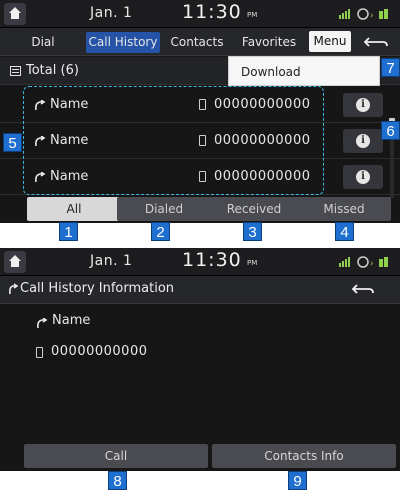 This screenshot has width=400, height=493. What do you see at coordinates (123, 42) in the screenshot?
I see `tab-call-history: Call History` at bounding box center [123, 42].